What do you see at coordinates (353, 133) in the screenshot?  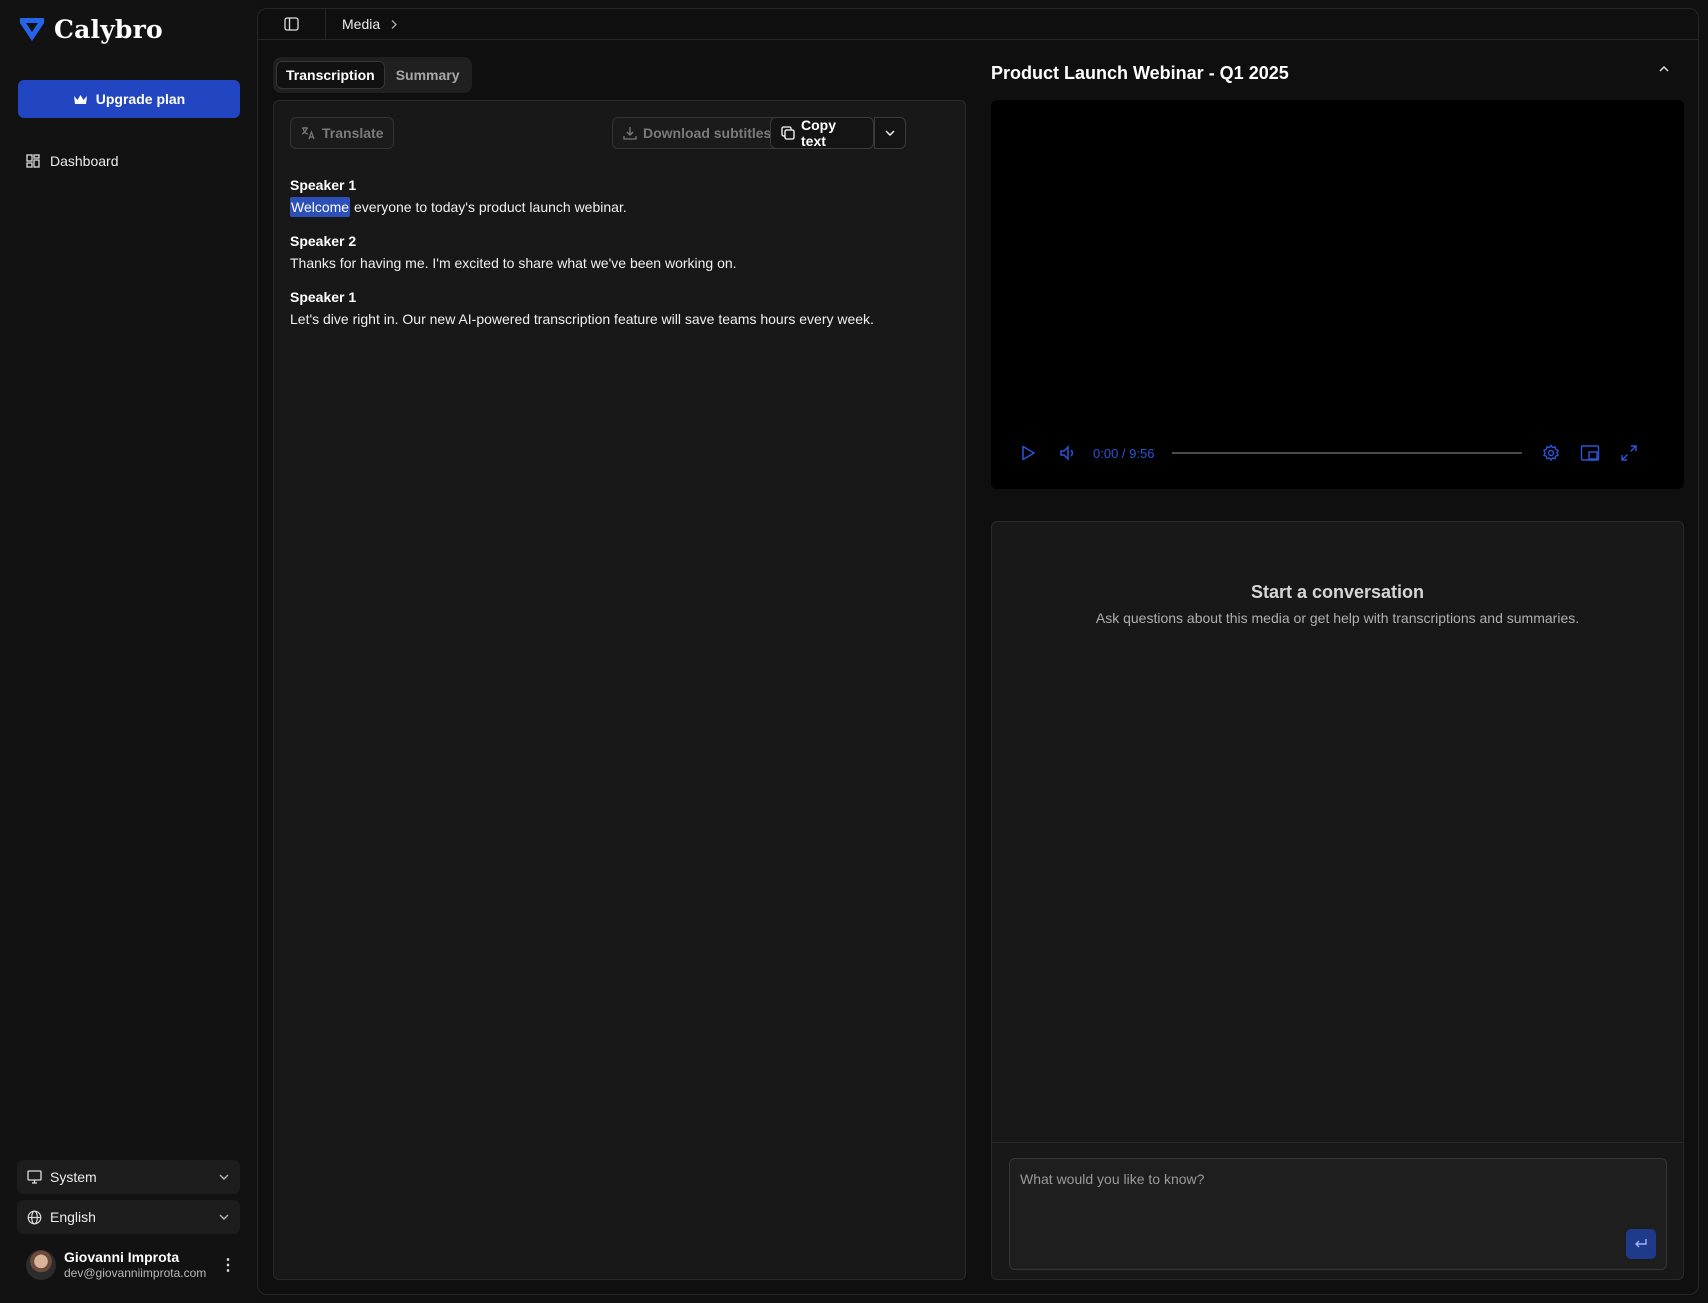 I see `translate-label: Translate` at bounding box center [353, 133].